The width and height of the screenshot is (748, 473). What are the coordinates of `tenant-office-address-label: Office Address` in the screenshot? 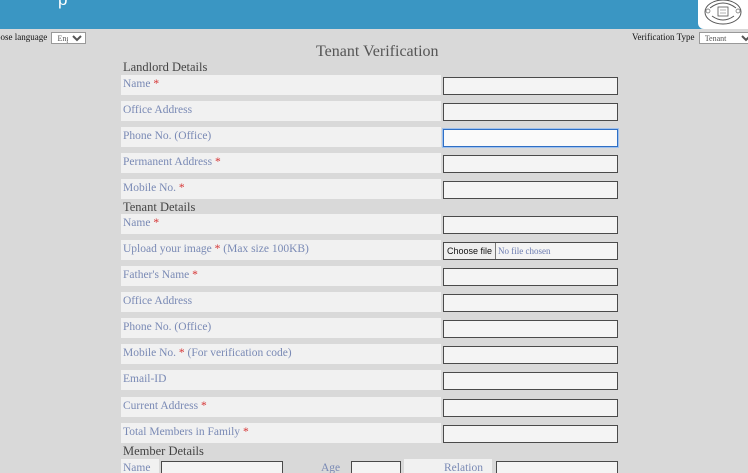 It's located at (281, 302).